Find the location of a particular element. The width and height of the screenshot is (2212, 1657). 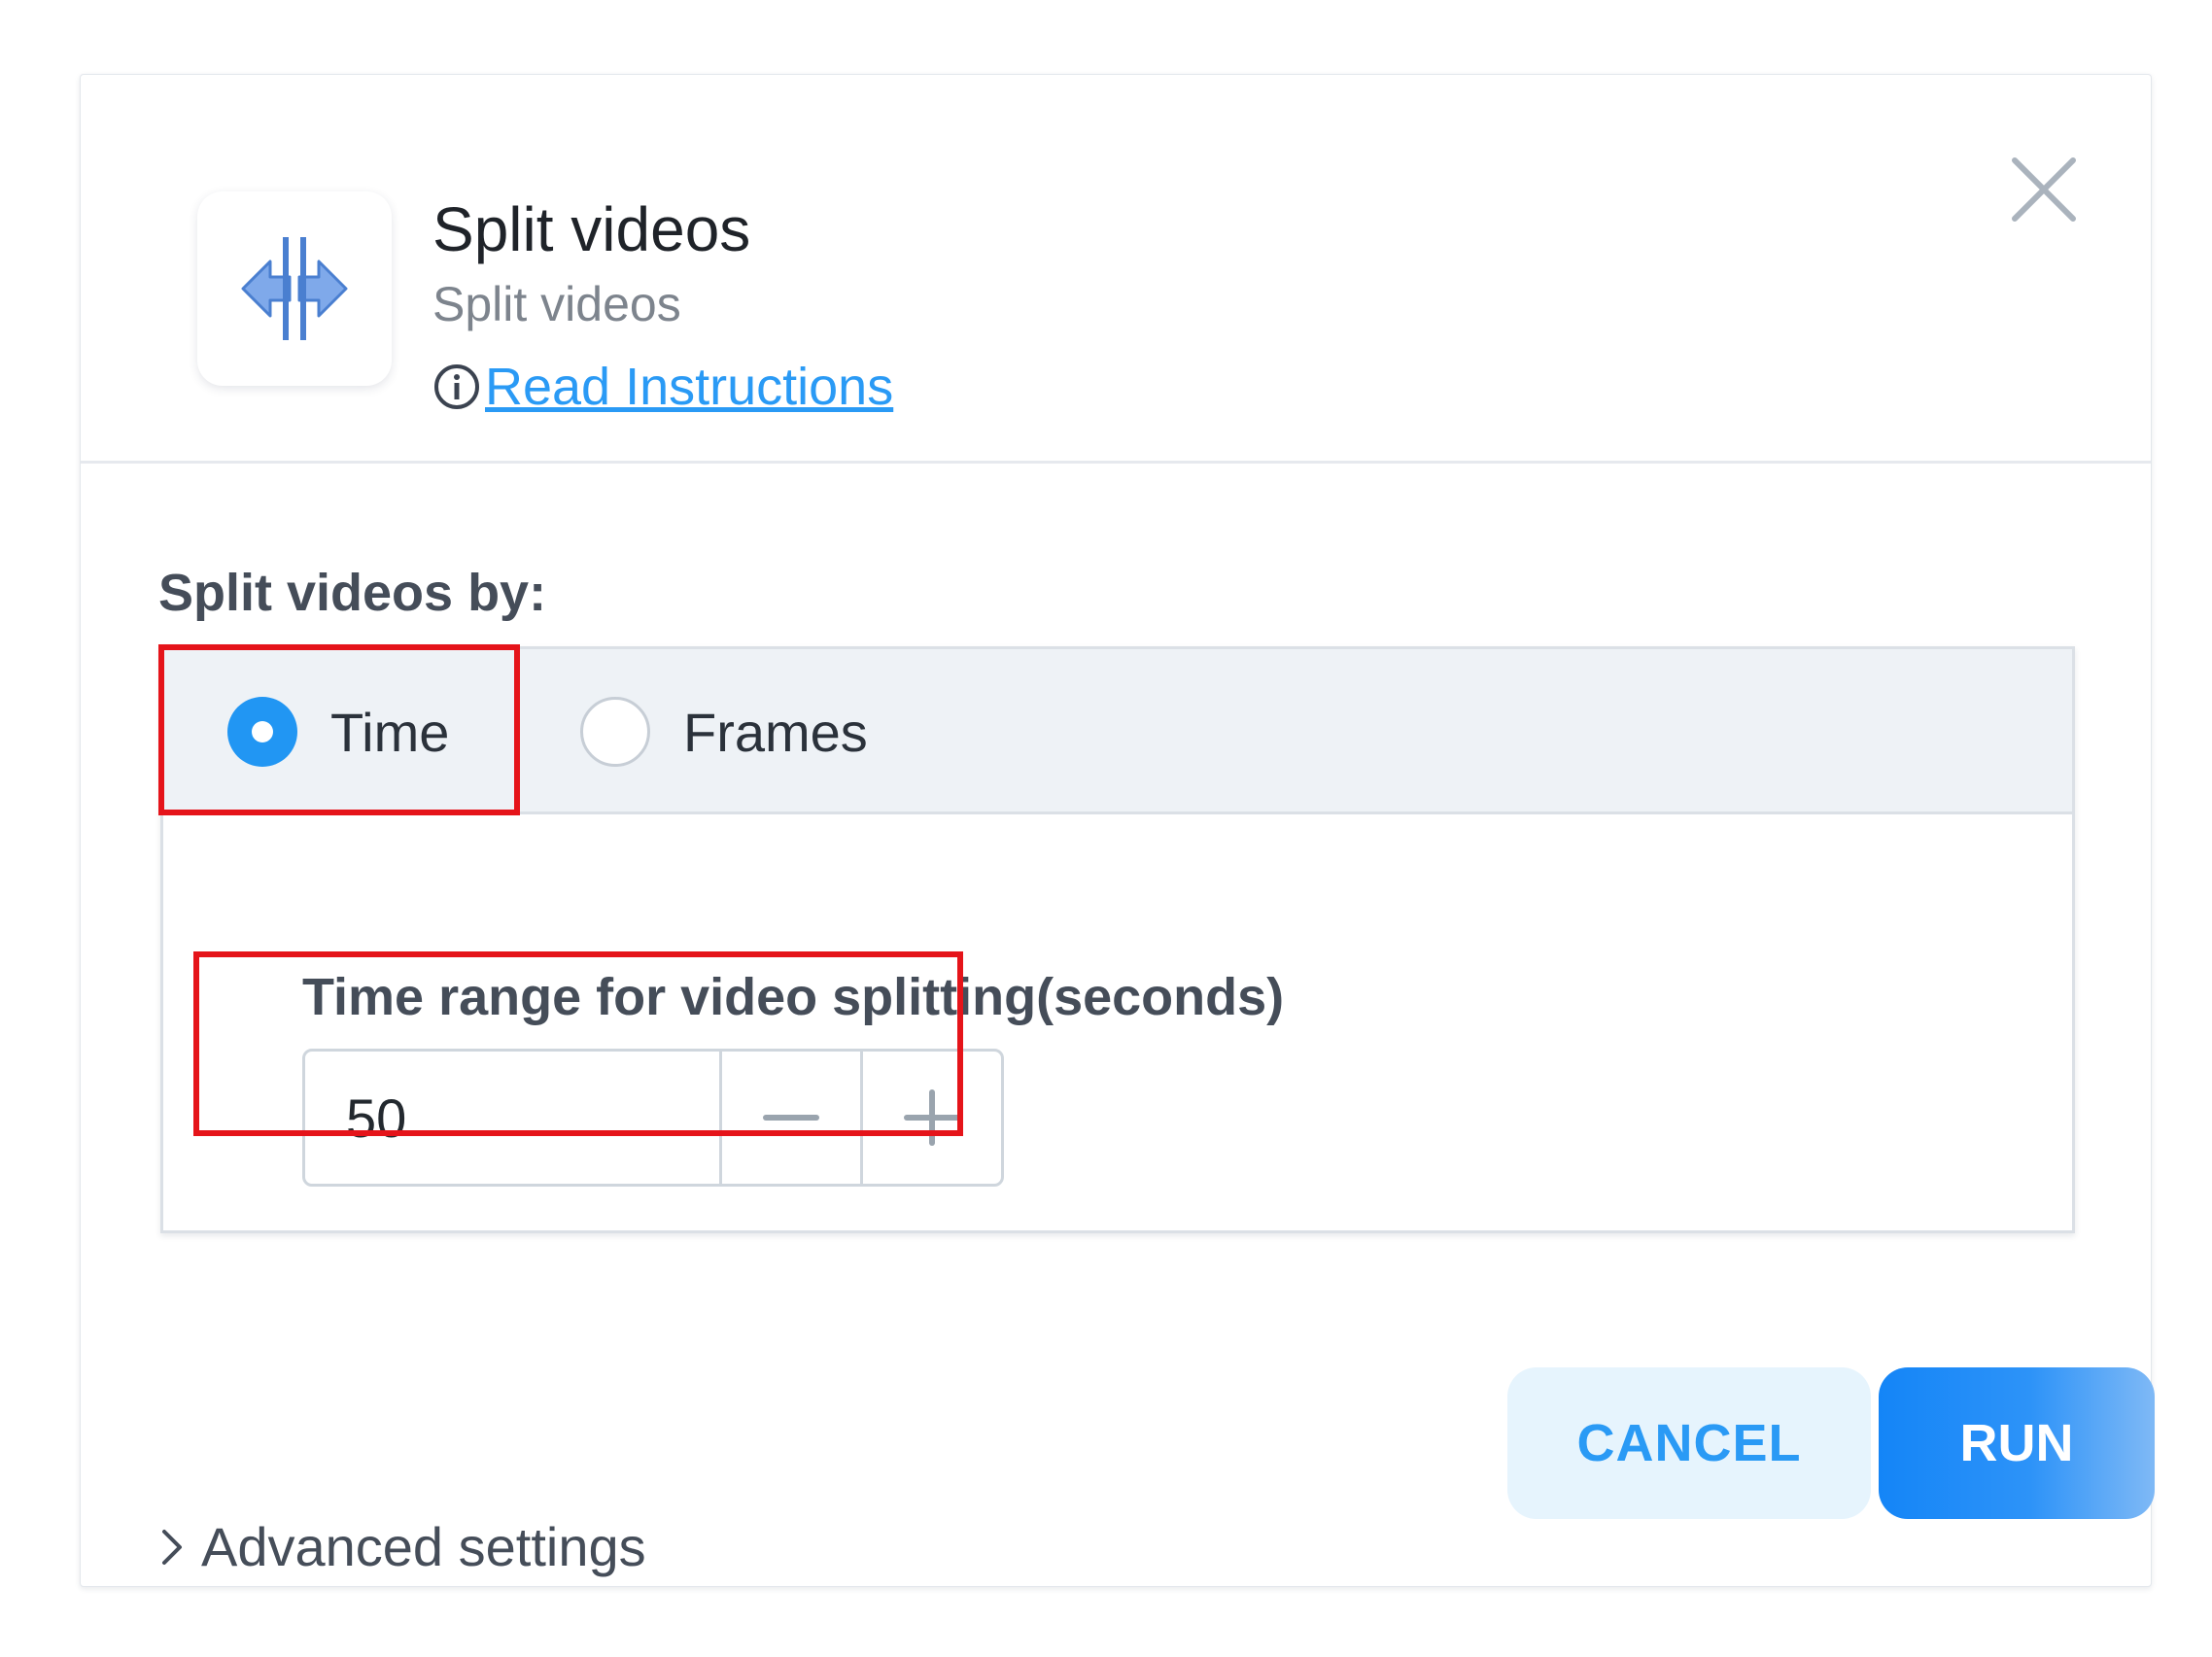

close-icon is located at coordinates (2044, 189).